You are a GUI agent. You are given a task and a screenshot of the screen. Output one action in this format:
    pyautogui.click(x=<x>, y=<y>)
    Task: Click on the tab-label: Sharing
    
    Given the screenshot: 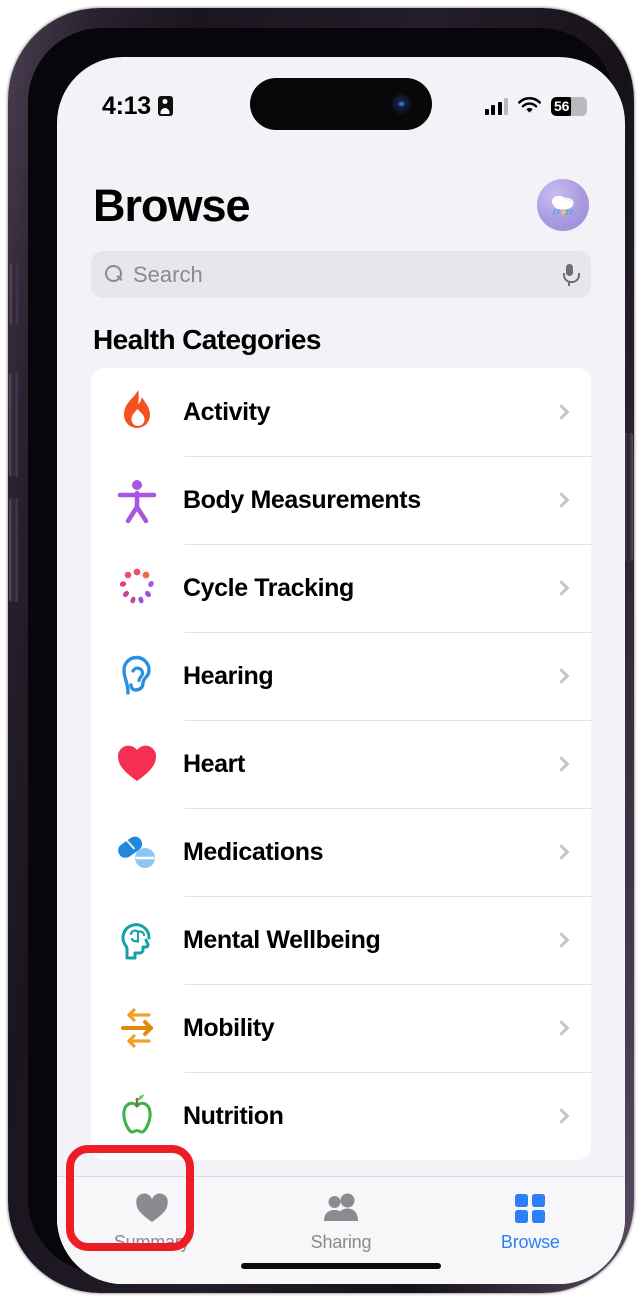 What is the action you would take?
    pyautogui.click(x=341, y=1242)
    